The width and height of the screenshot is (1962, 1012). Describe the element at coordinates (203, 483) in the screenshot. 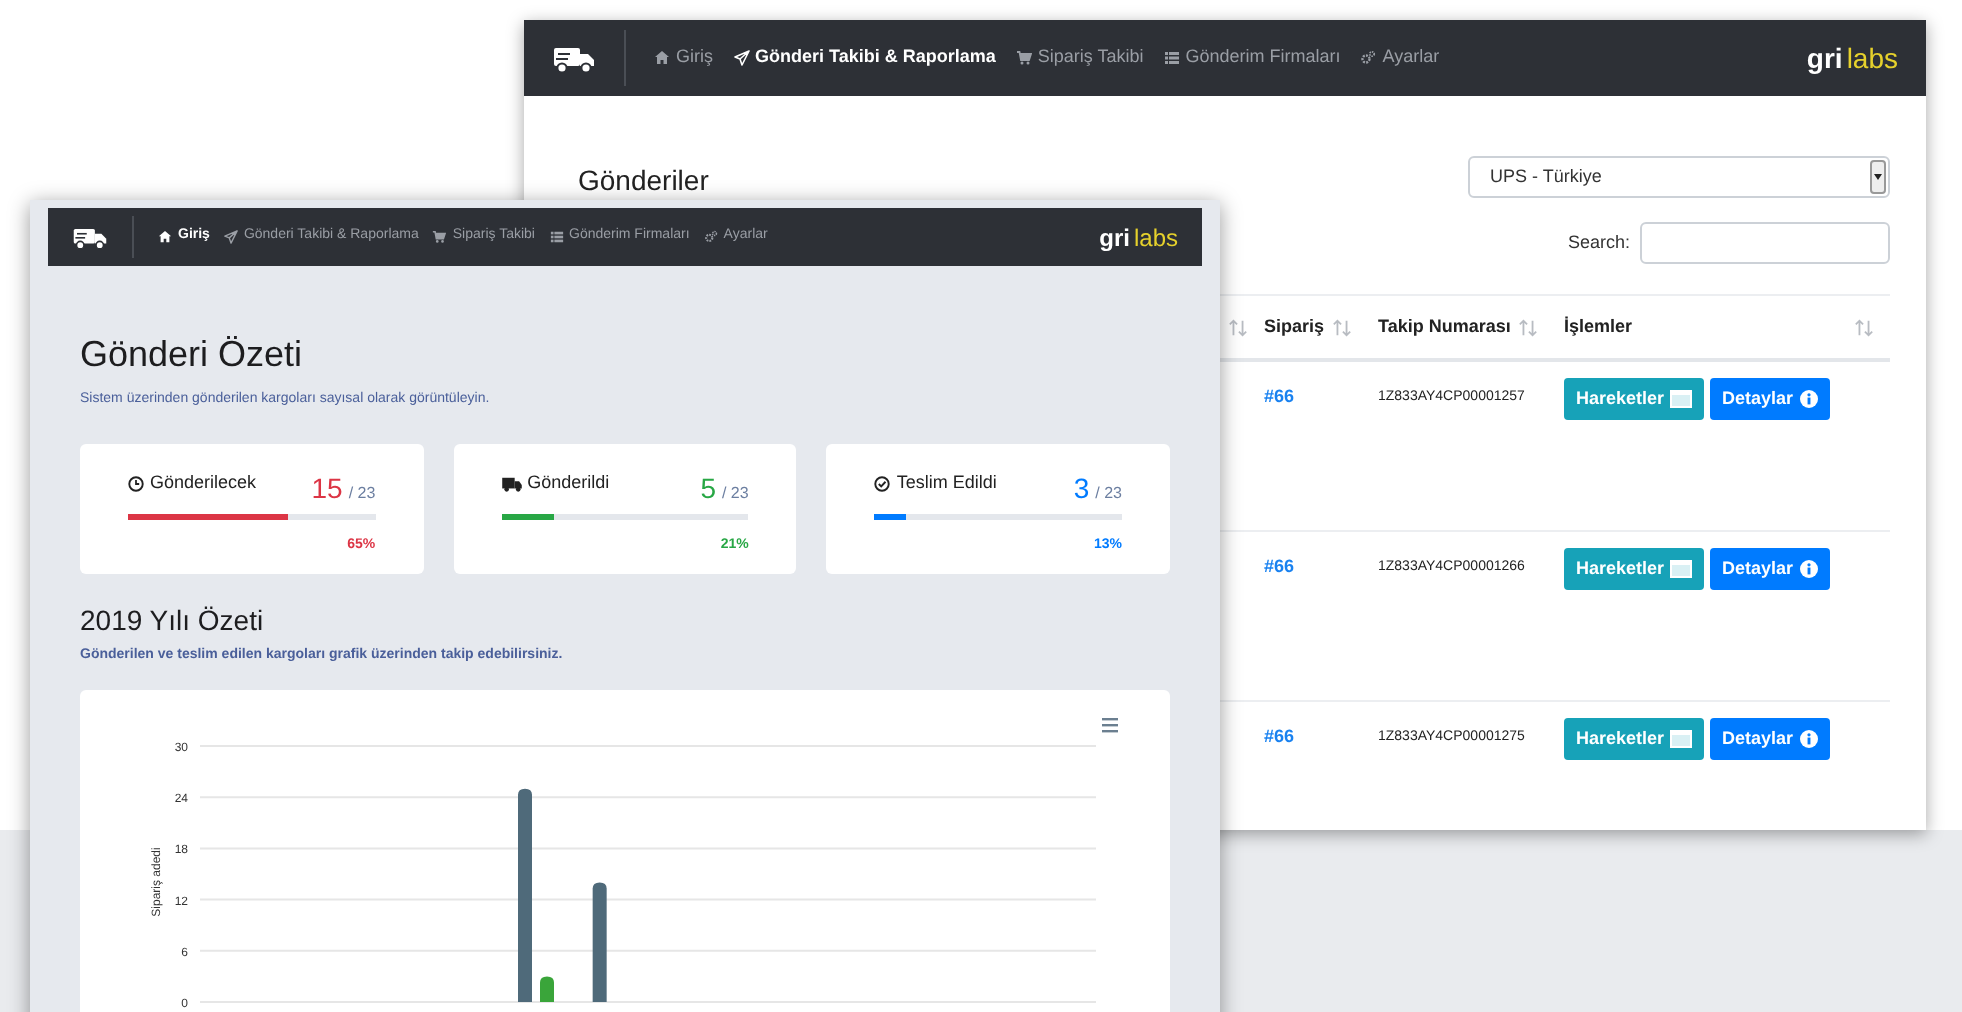

I see `stat-label: Gönderilecek` at that location.